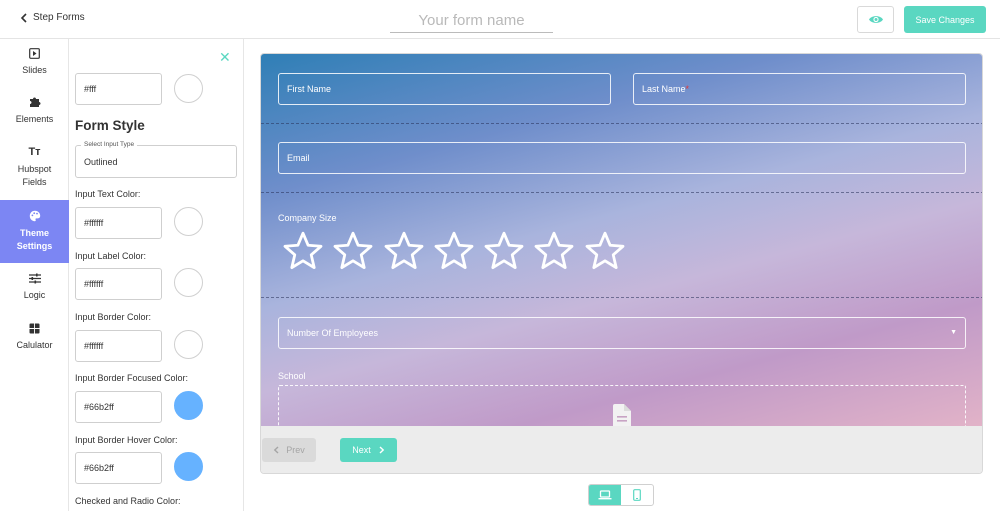 The height and width of the screenshot is (511, 1000). Describe the element at coordinates (292, 376) in the screenshot. I see `school-label: School` at that location.